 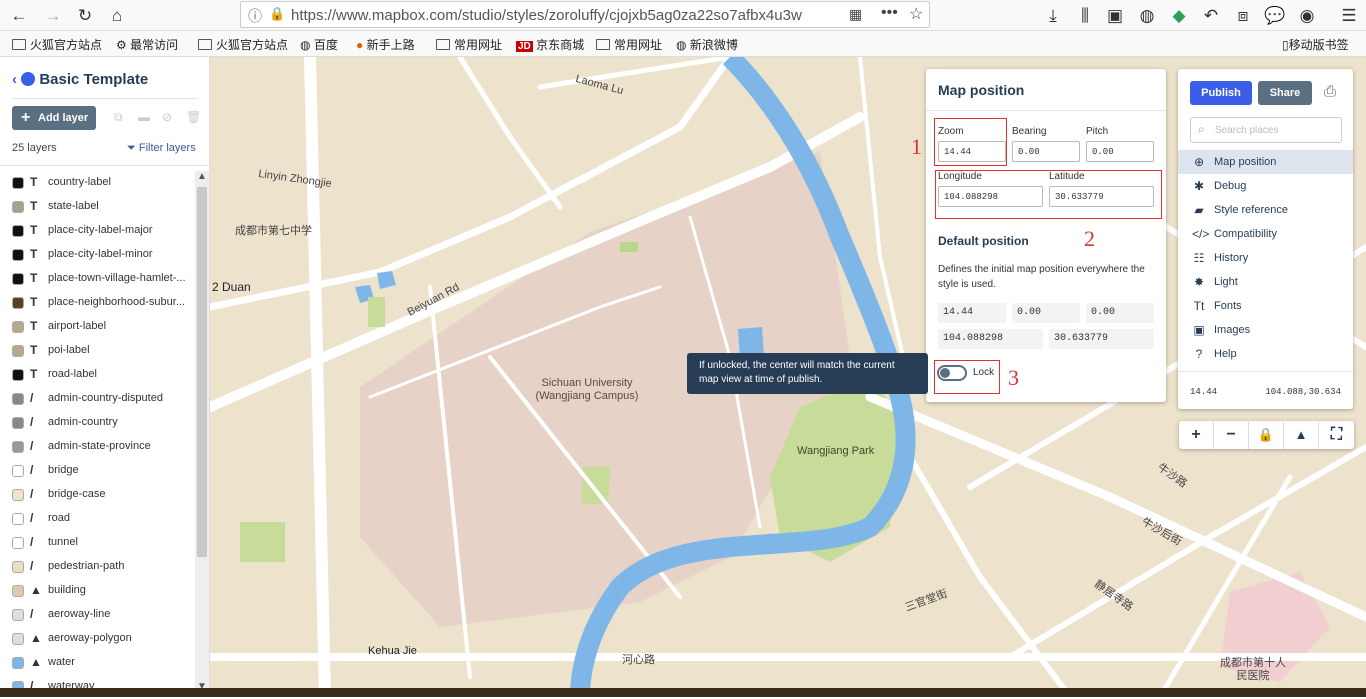 I want to click on crop-icon: ⧈, so click(x=1243, y=16).